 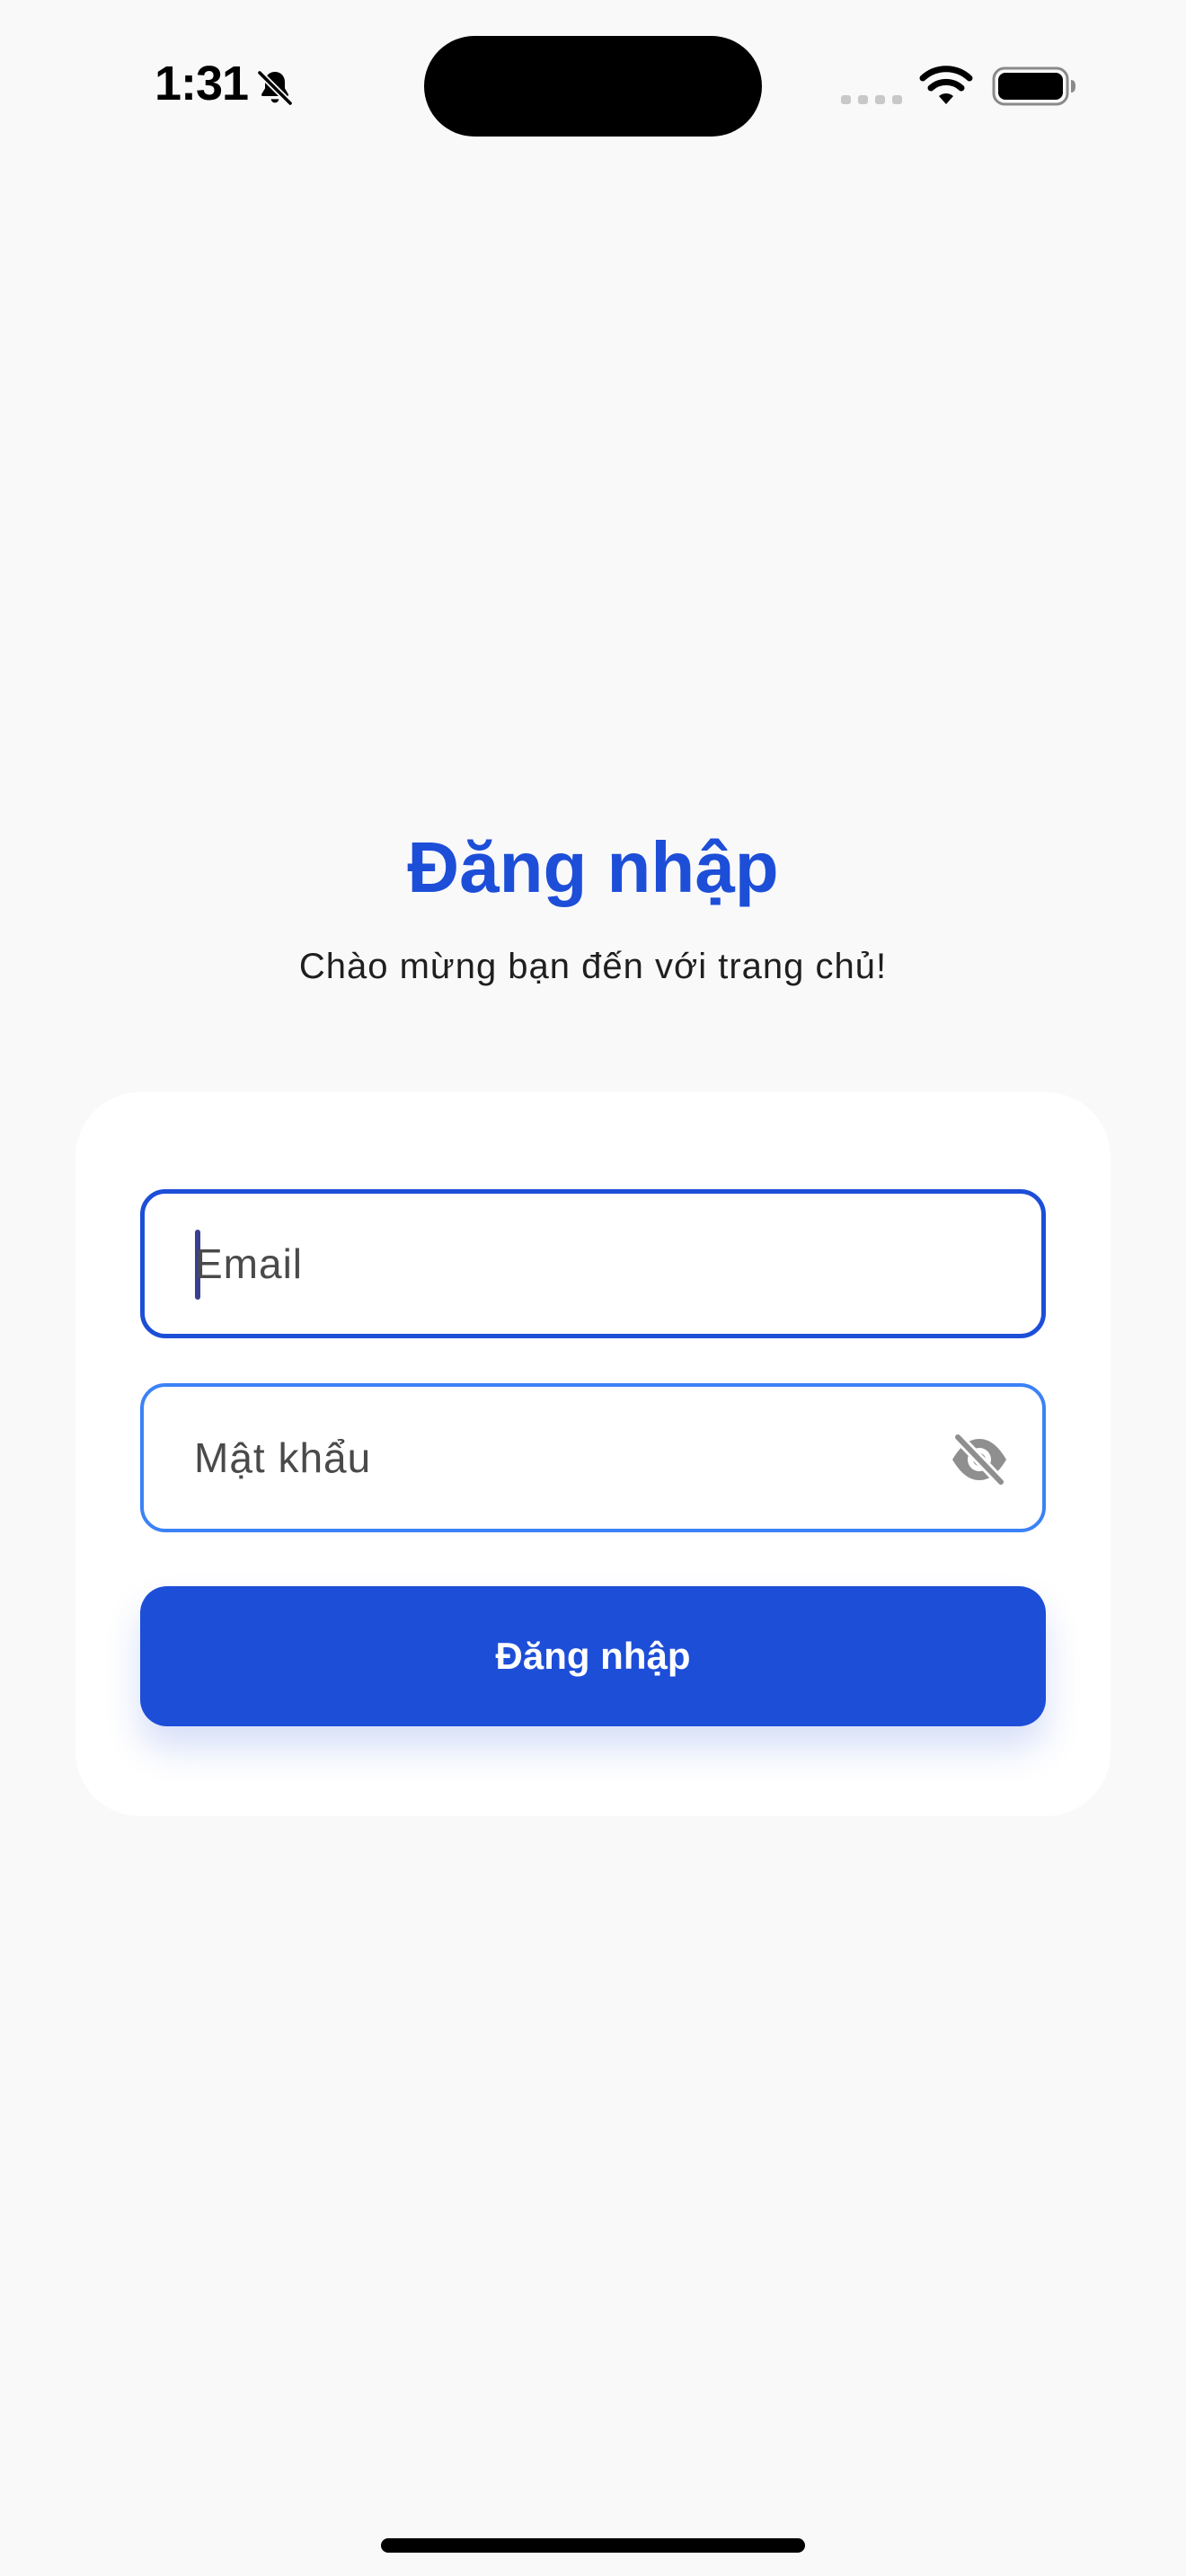 What do you see at coordinates (593, 966) in the screenshot?
I see `page-subtitle: Chào mừng bạn đến với trang chủ!` at bounding box center [593, 966].